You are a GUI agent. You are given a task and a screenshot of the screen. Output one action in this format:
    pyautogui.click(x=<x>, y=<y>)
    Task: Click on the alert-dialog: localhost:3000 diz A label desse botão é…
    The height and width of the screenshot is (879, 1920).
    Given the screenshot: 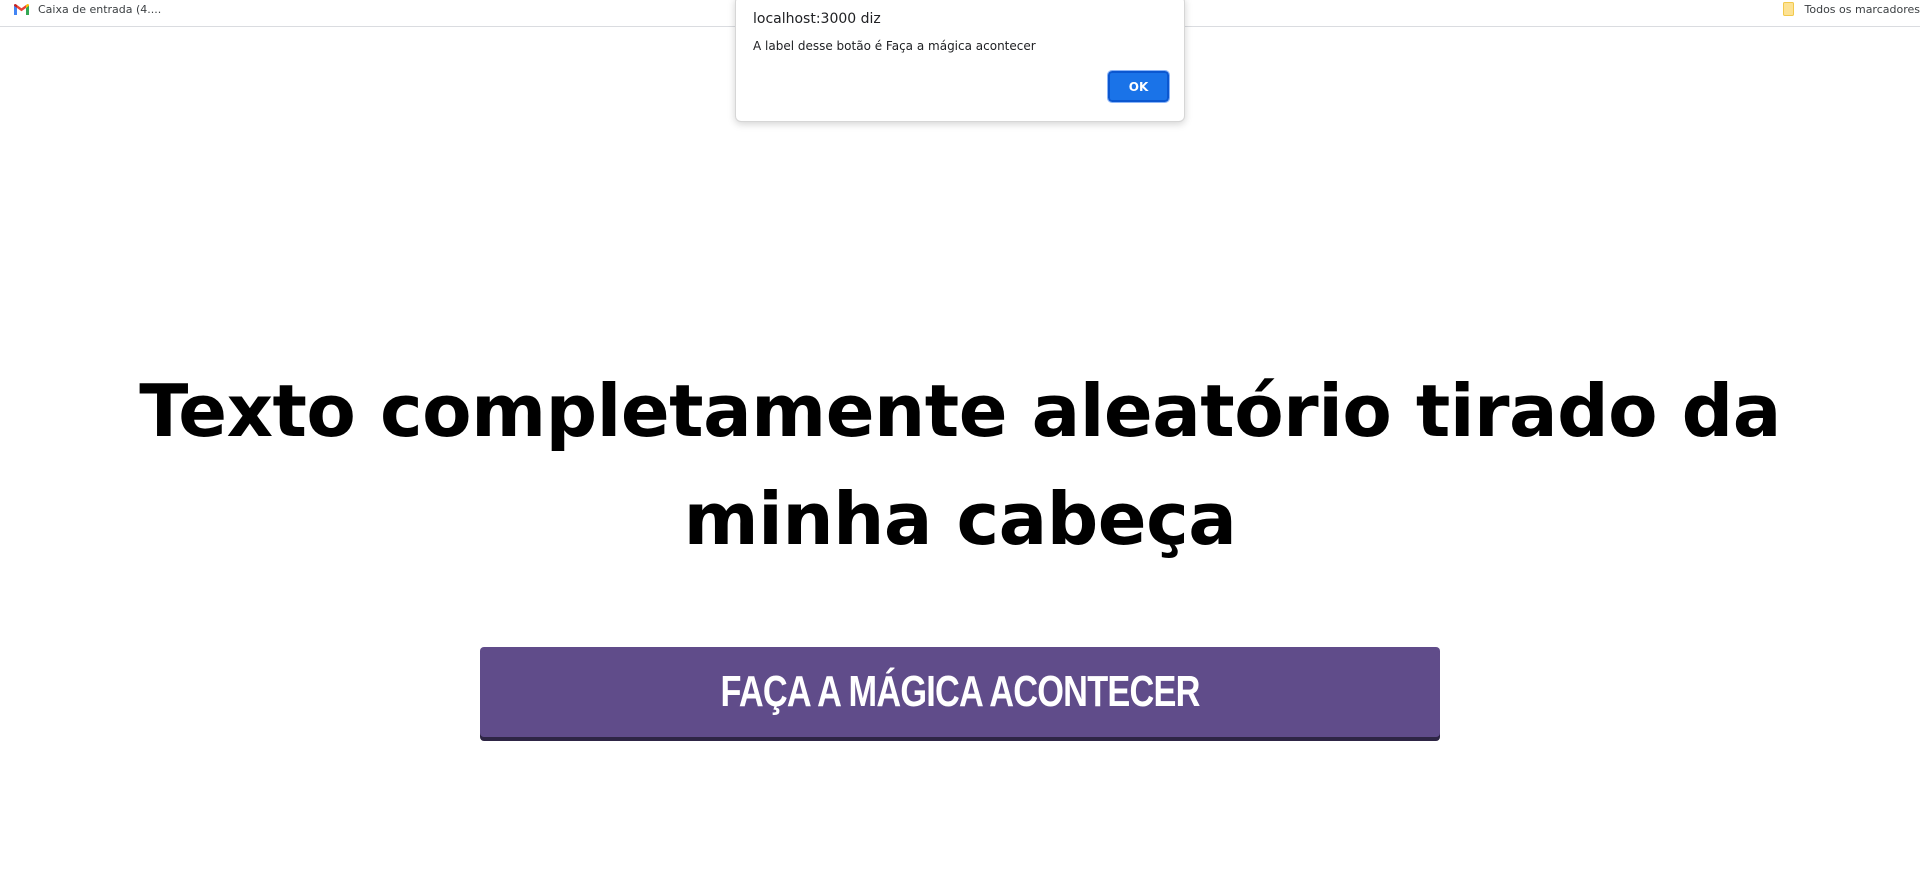 What is the action you would take?
    pyautogui.click(x=960, y=61)
    